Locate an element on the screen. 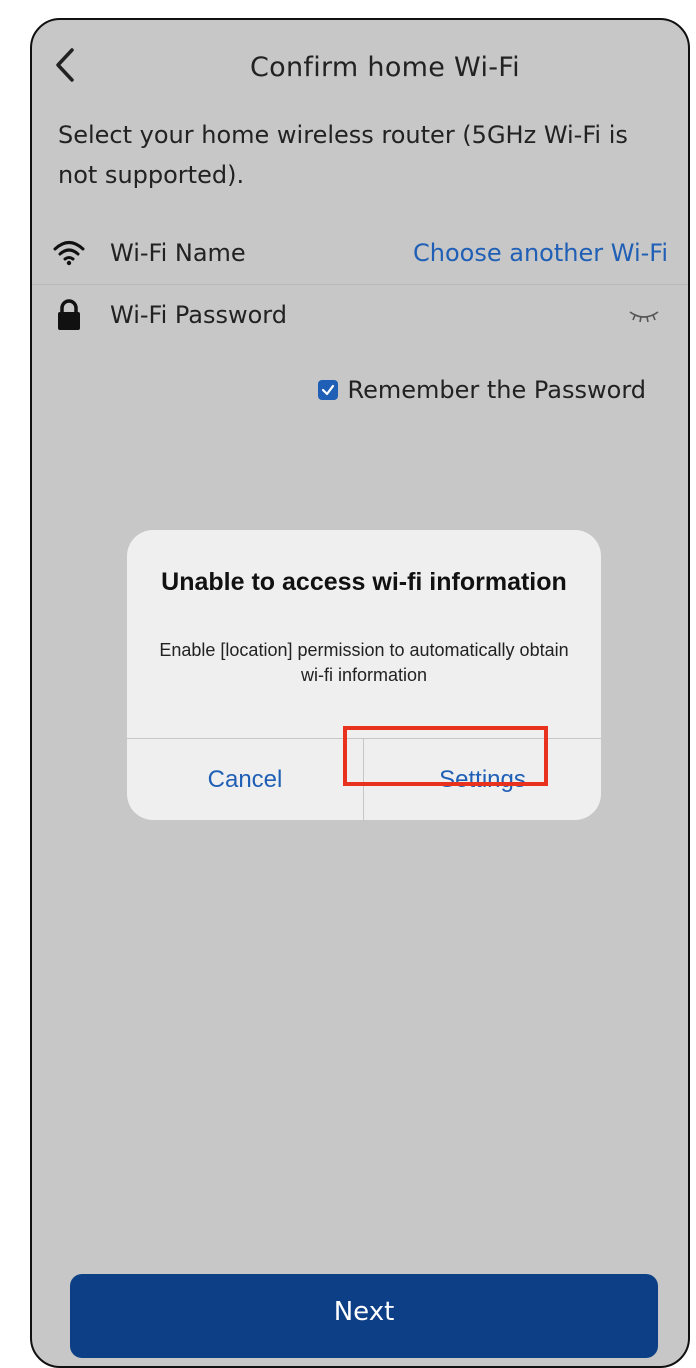  page-title: Confirm home Wi-Fi is located at coordinates (385, 67).